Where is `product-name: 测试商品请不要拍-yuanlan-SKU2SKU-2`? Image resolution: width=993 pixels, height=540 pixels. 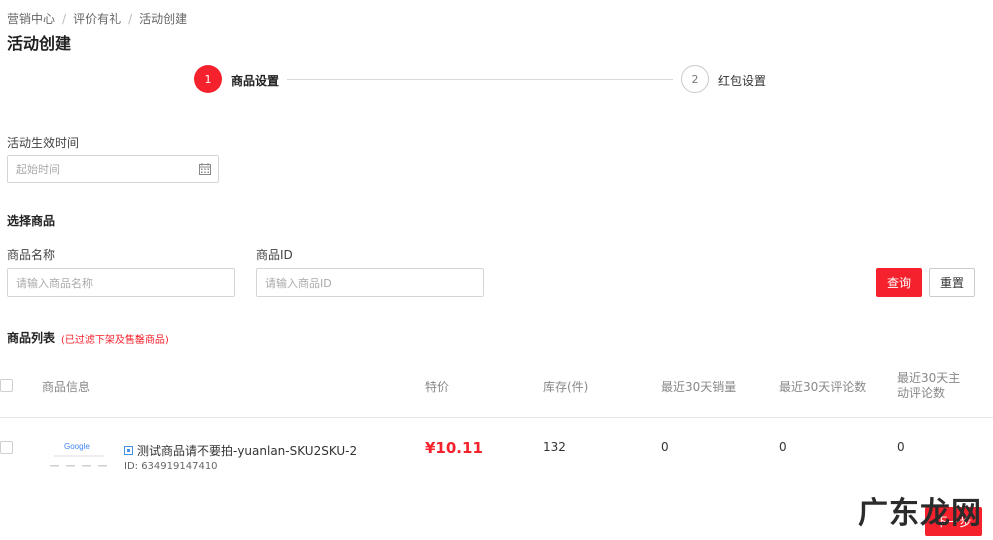 product-name: 测试商品请不要拍-yuanlan-SKU2SKU-2 is located at coordinates (247, 451).